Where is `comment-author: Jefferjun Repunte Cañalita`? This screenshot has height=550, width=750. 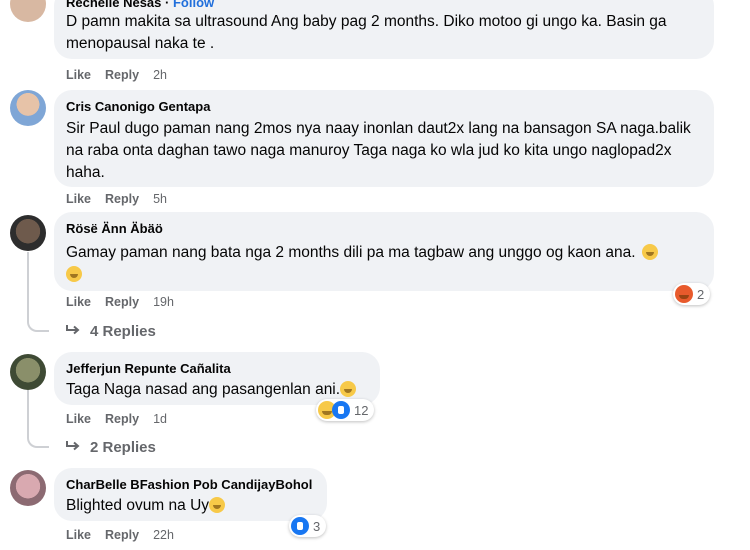 comment-author: Jefferjun Repunte Cañalita is located at coordinates (217, 368).